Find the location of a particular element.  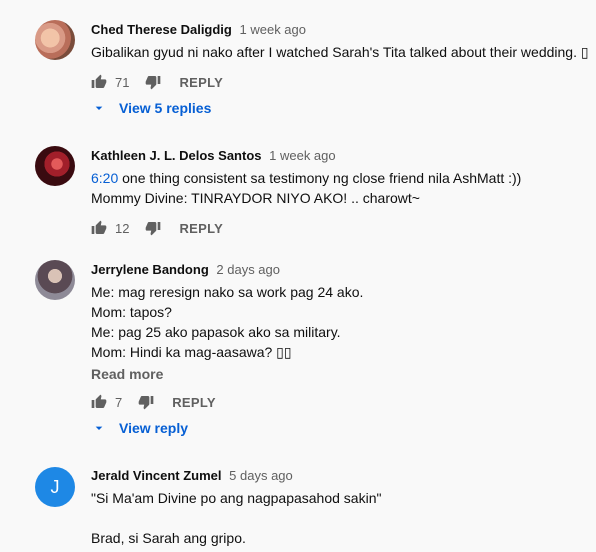

like-count: 7 is located at coordinates (119, 402).